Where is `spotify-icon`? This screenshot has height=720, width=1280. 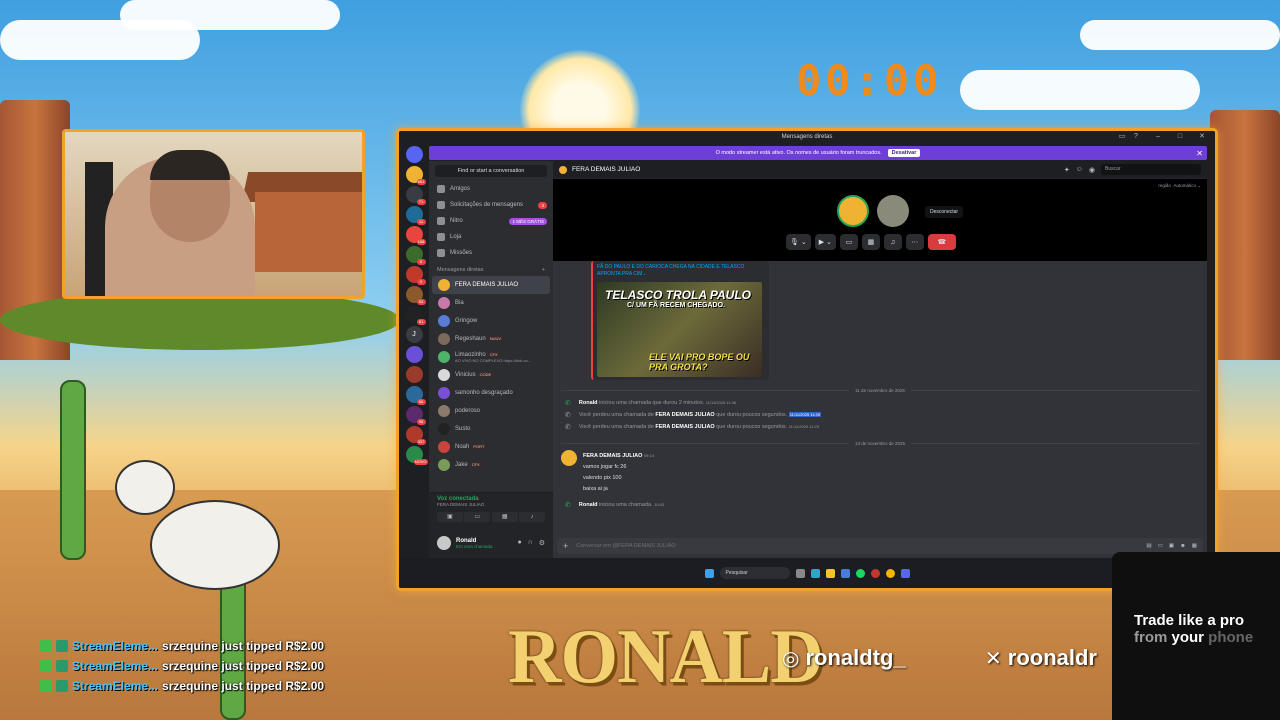
spotify-icon is located at coordinates (860, 573).